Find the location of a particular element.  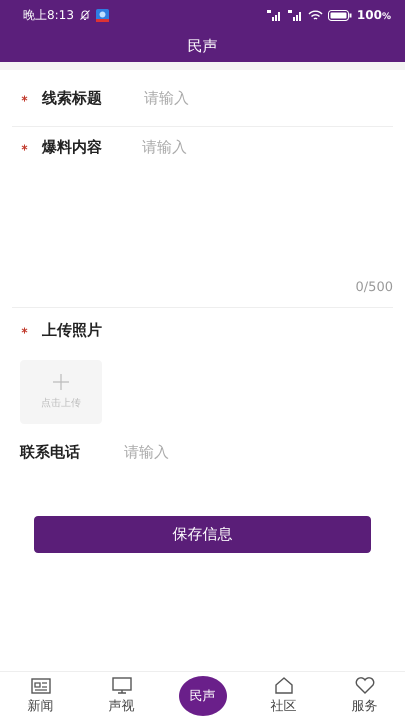

field-label: 线索标题 is located at coordinates (72, 98).